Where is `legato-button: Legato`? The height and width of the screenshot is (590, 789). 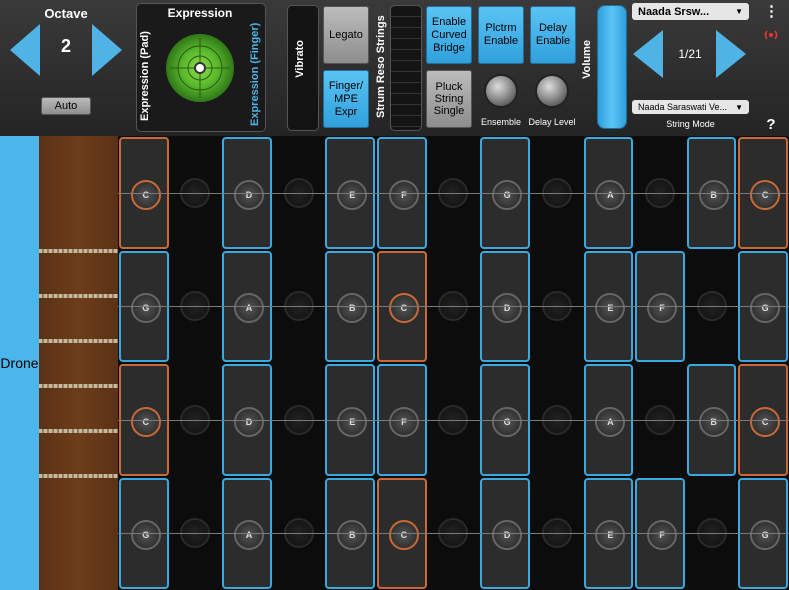 legato-button: Legato is located at coordinates (346, 35).